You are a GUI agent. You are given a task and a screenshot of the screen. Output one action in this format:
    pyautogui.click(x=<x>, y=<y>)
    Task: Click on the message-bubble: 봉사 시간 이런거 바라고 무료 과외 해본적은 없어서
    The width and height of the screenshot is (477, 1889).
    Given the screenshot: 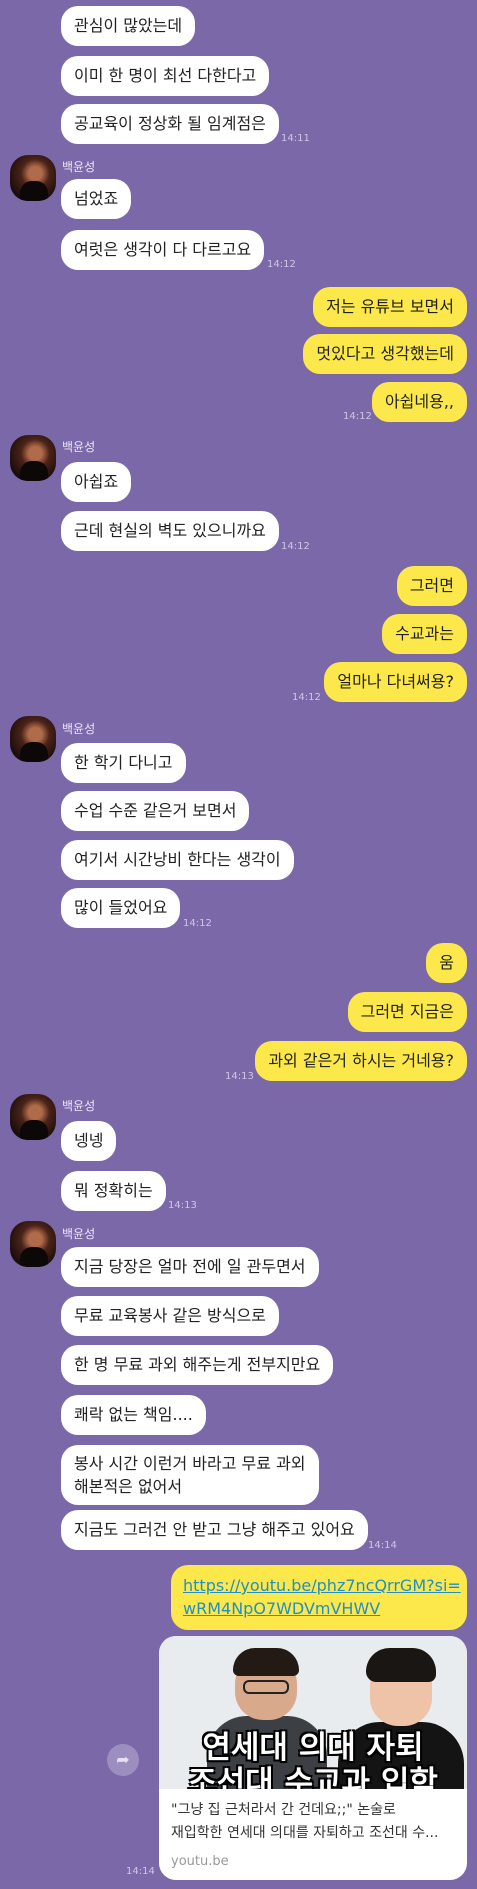 What is the action you would take?
    pyautogui.click(x=190, y=1475)
    